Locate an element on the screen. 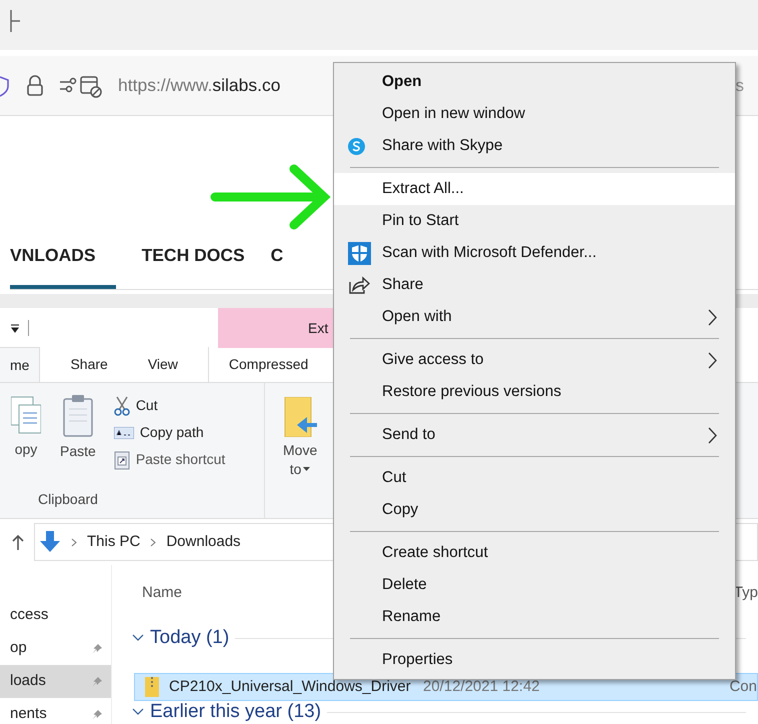 The height and width of the screenshot is (724, 758). file-type: Con is located at coordinates (743, 686).